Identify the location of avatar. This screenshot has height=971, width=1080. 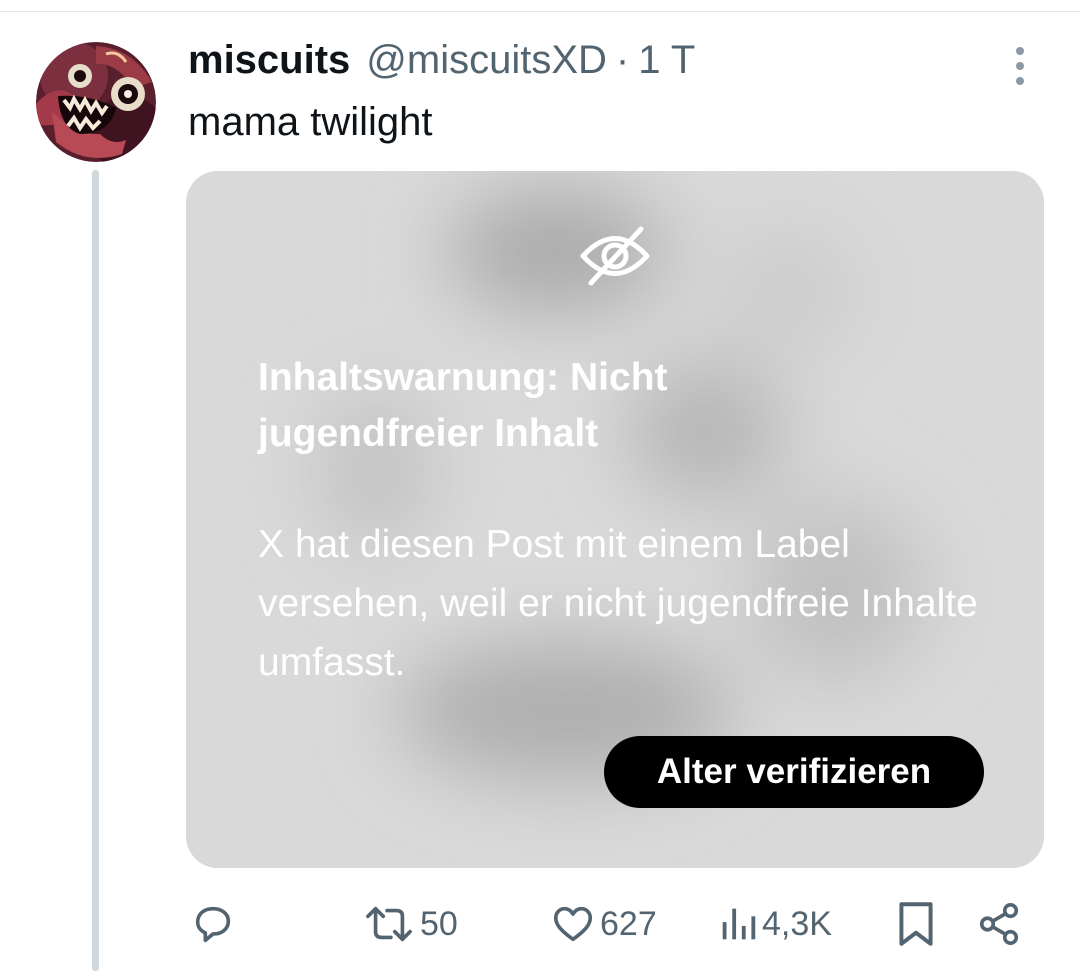
(96, 102).